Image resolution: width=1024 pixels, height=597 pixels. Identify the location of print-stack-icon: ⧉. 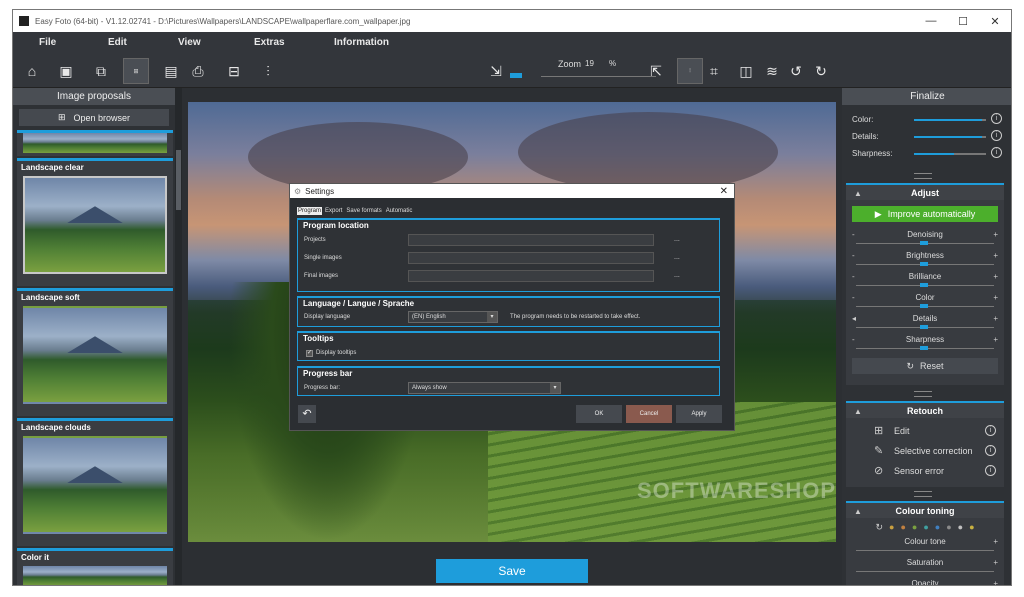
(101, 71).